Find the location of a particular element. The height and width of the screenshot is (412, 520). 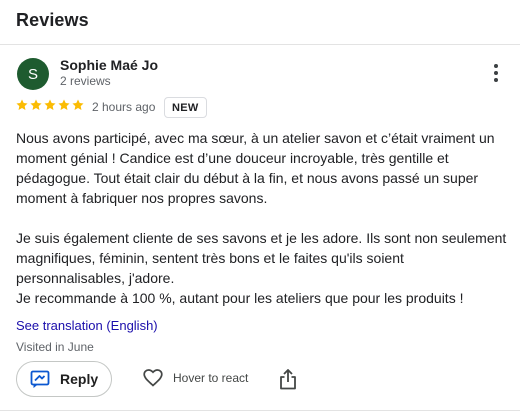

reply-label: Reply is located at coordinates (79, 379).